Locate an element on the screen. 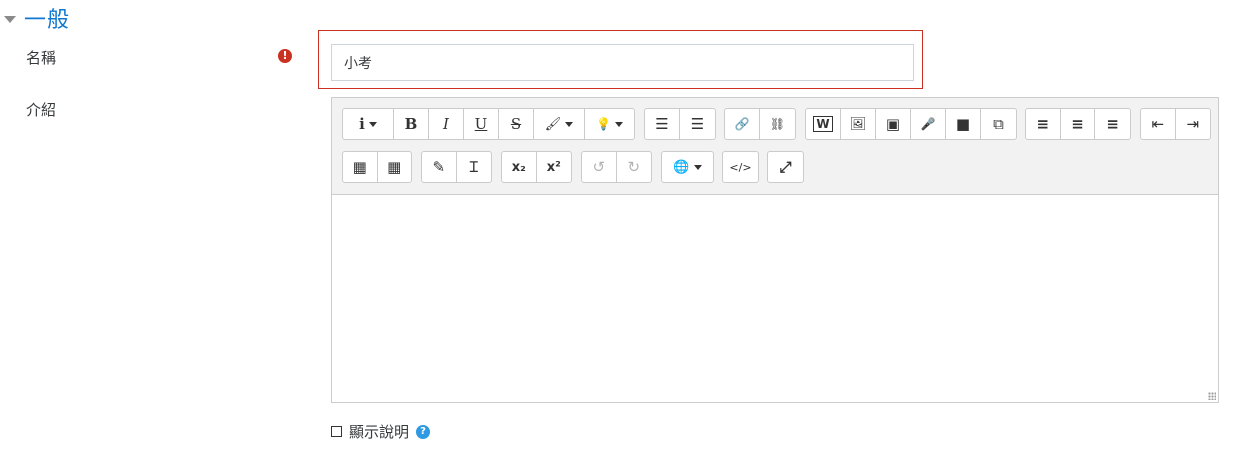 This screenshot has width=1233, height=467. video-camera-icon: ■ is located at coordinates (963, 124).